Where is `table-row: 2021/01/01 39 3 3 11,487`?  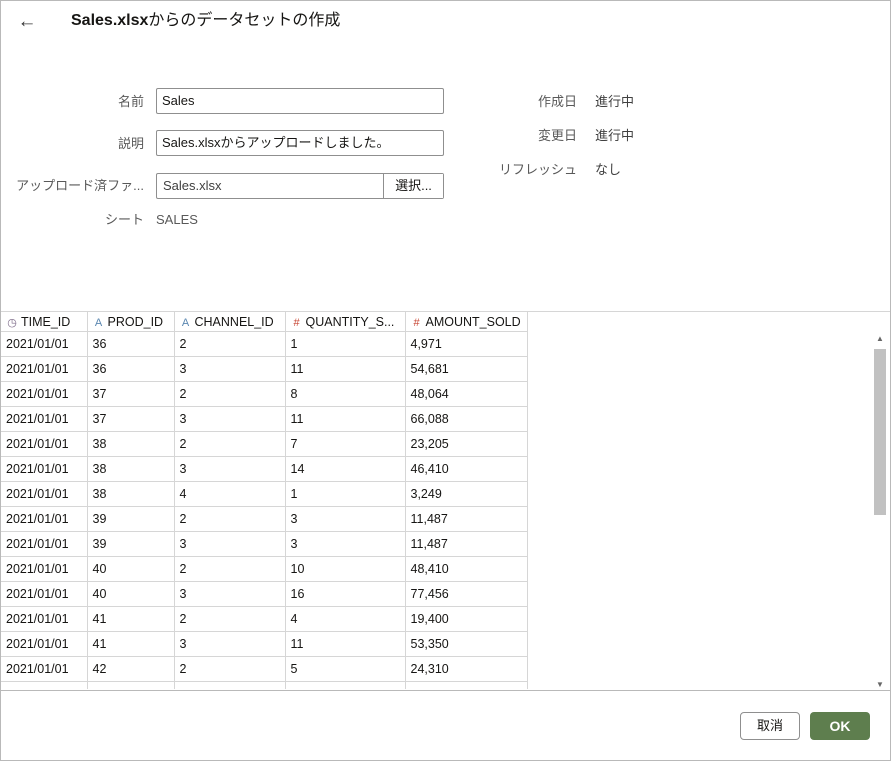
table-row: 2021/01/01 39 3 3 11,487 is located at coordinates (264, 544).